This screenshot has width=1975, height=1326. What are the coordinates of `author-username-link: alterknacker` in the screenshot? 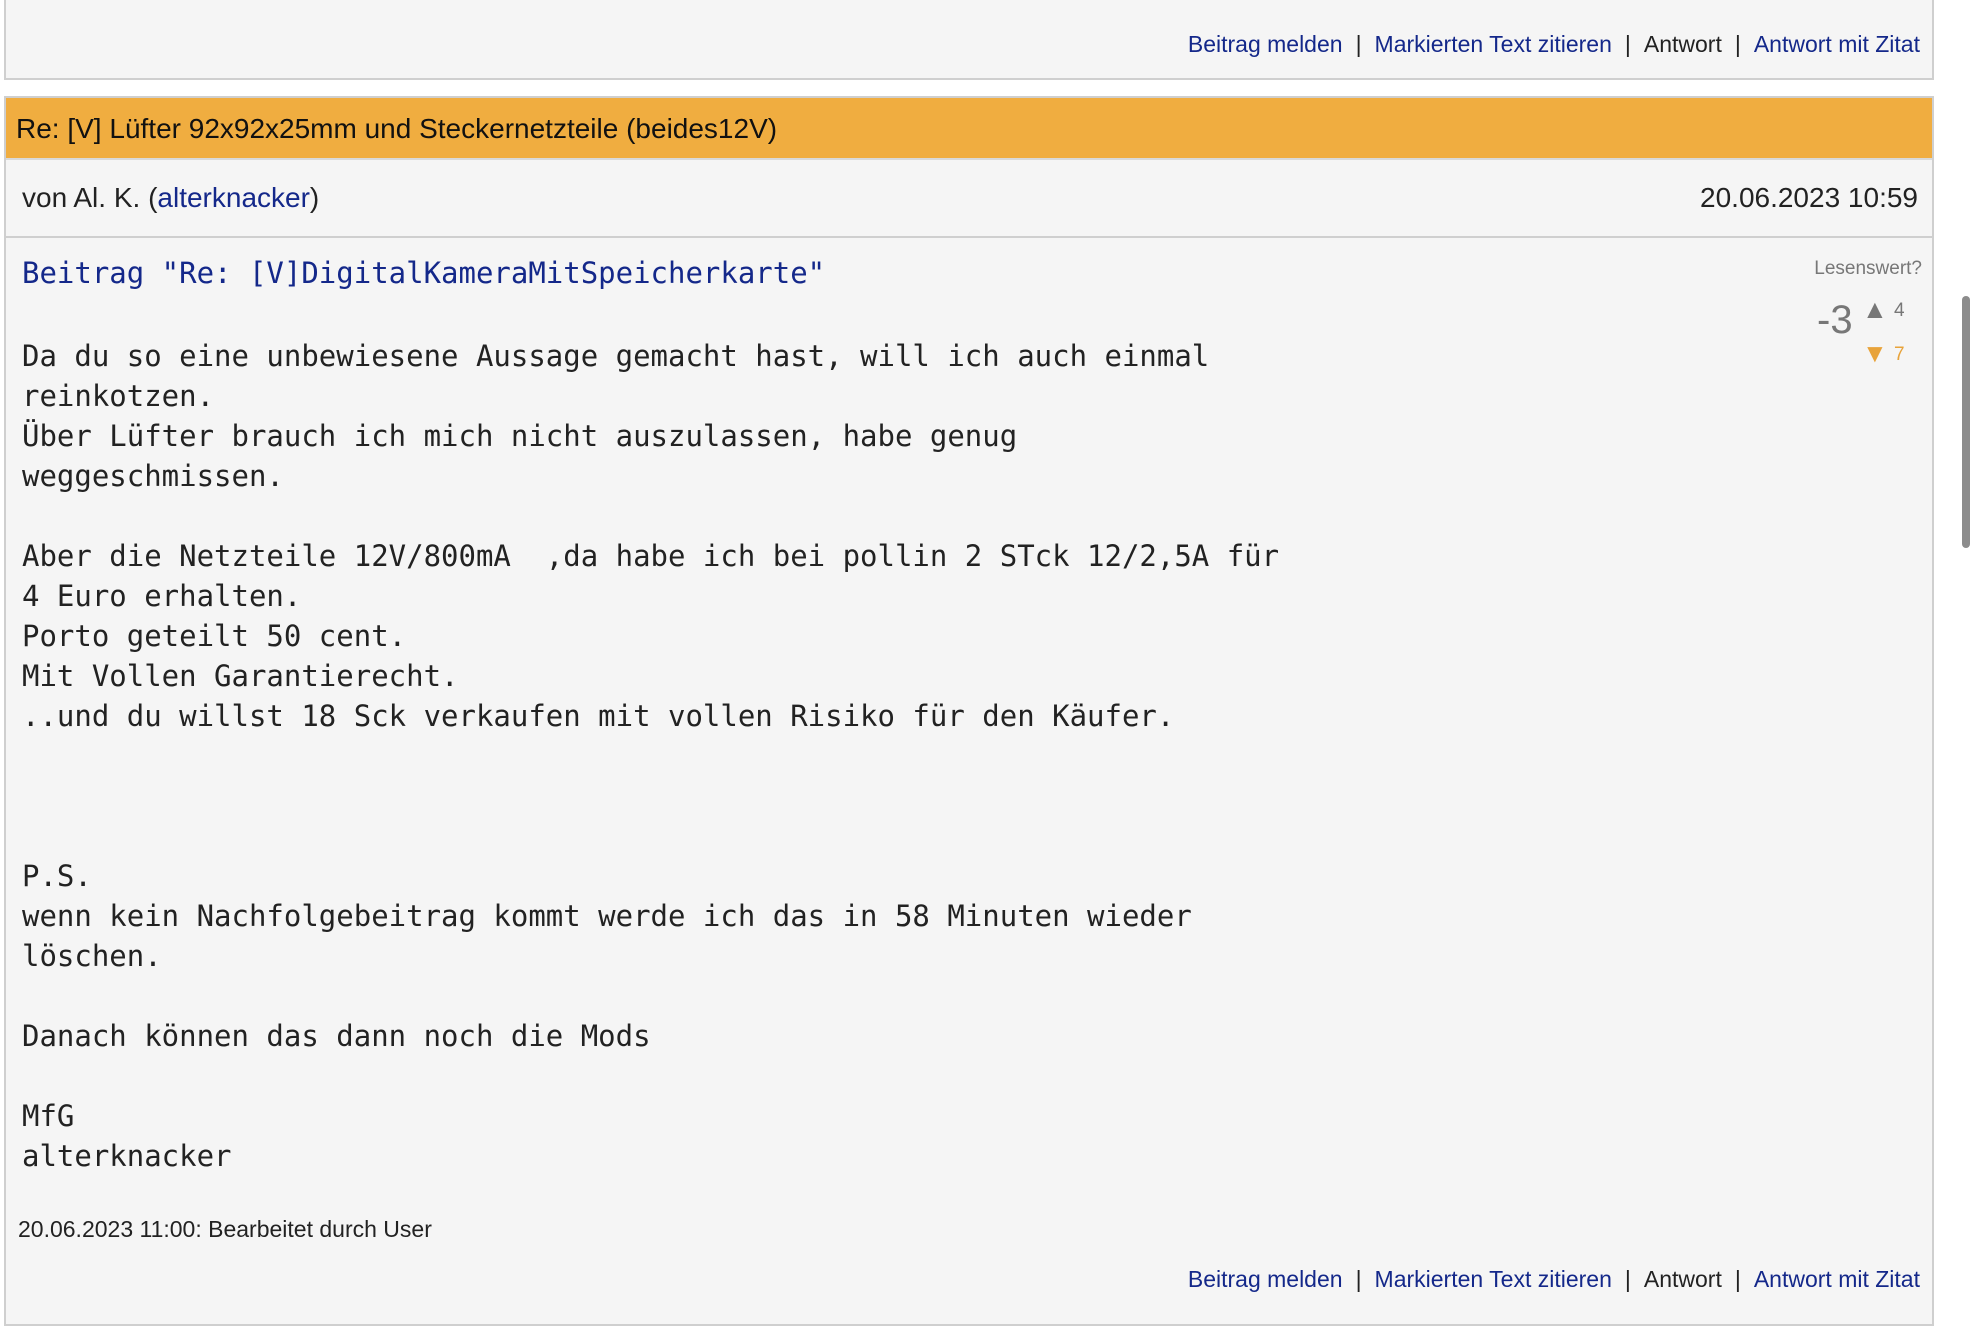 It's located at (233, 197).